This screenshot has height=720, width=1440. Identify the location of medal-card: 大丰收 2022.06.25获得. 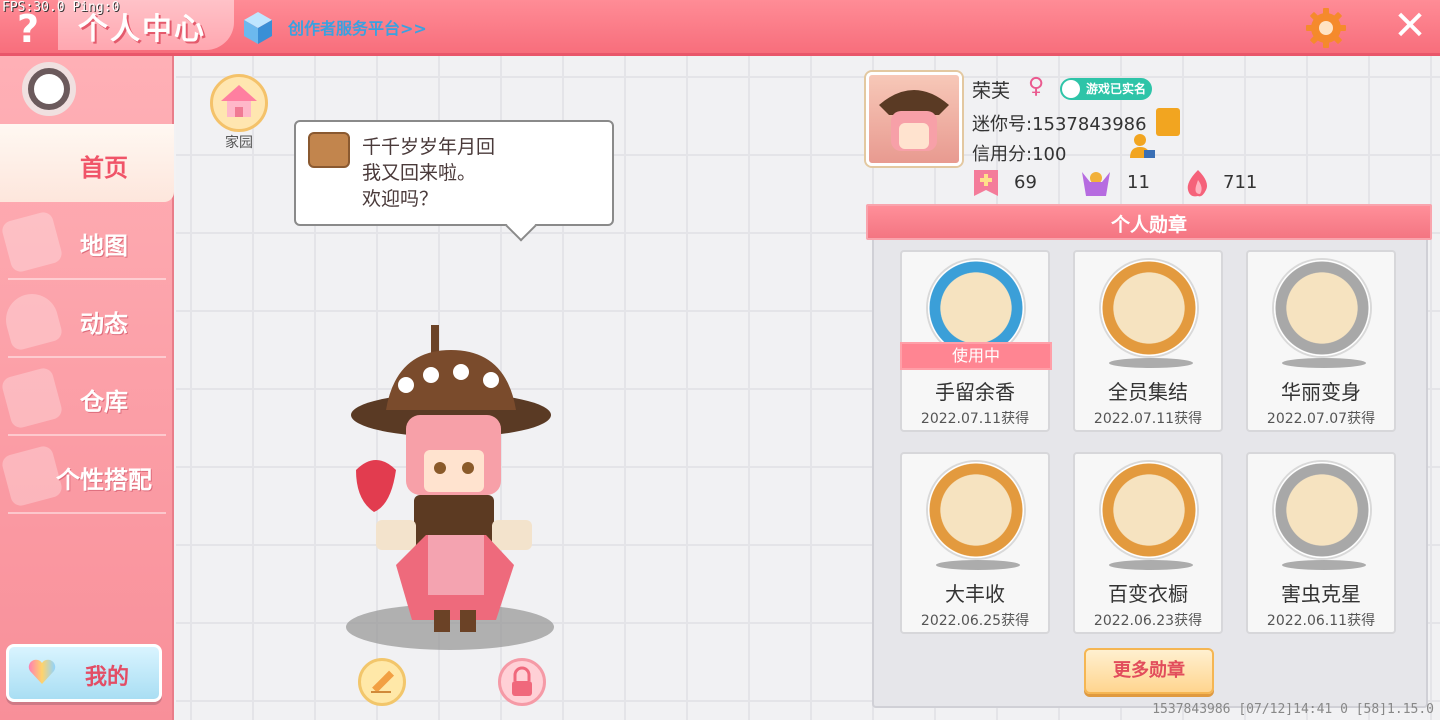
(975, 543).